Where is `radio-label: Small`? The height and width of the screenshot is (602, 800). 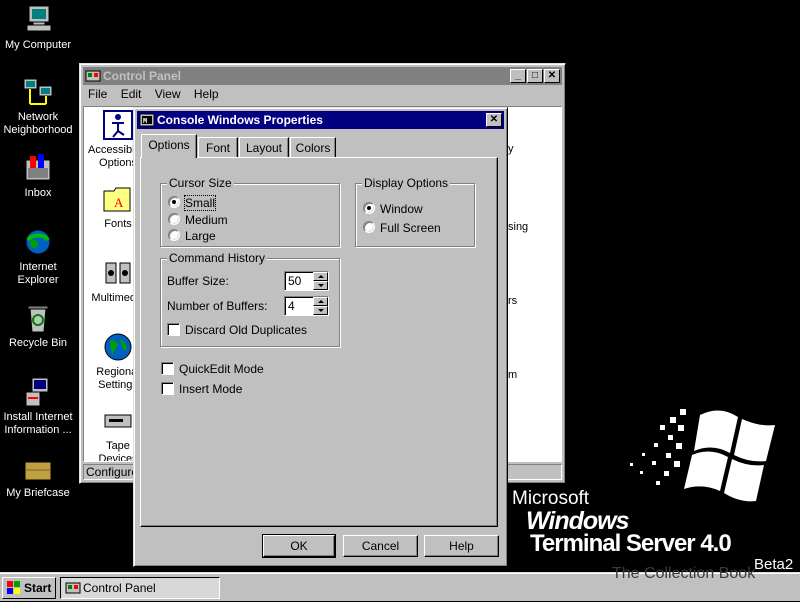
radio-label: Small is located at coordinates (200, 203).